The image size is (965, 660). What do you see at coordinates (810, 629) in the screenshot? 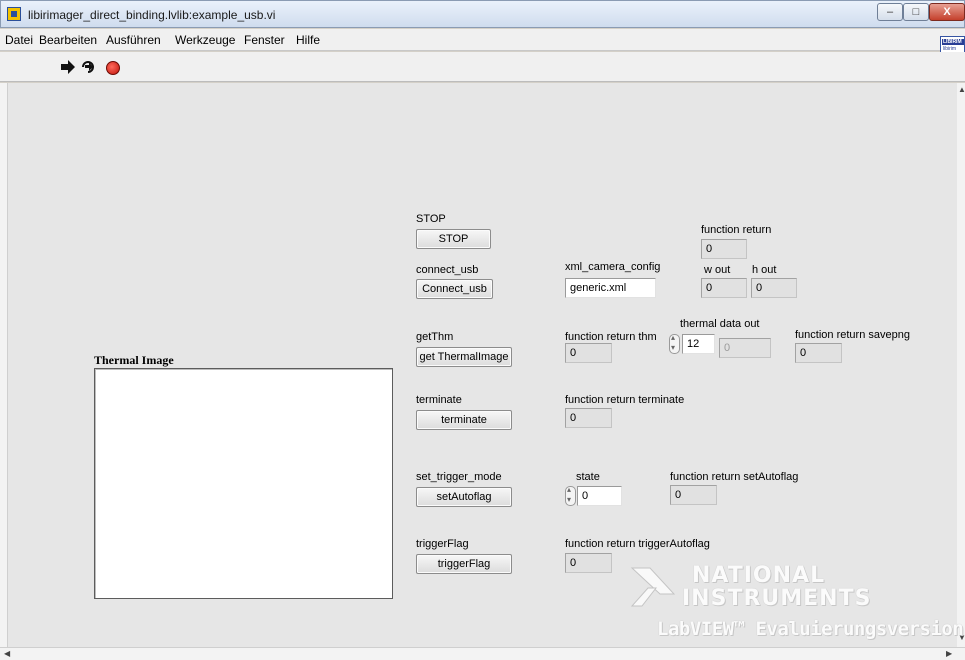
I see `watermark-evaluation-version: LabVIEW™ Evaluierungsversion` at bounding box center [810, 629].